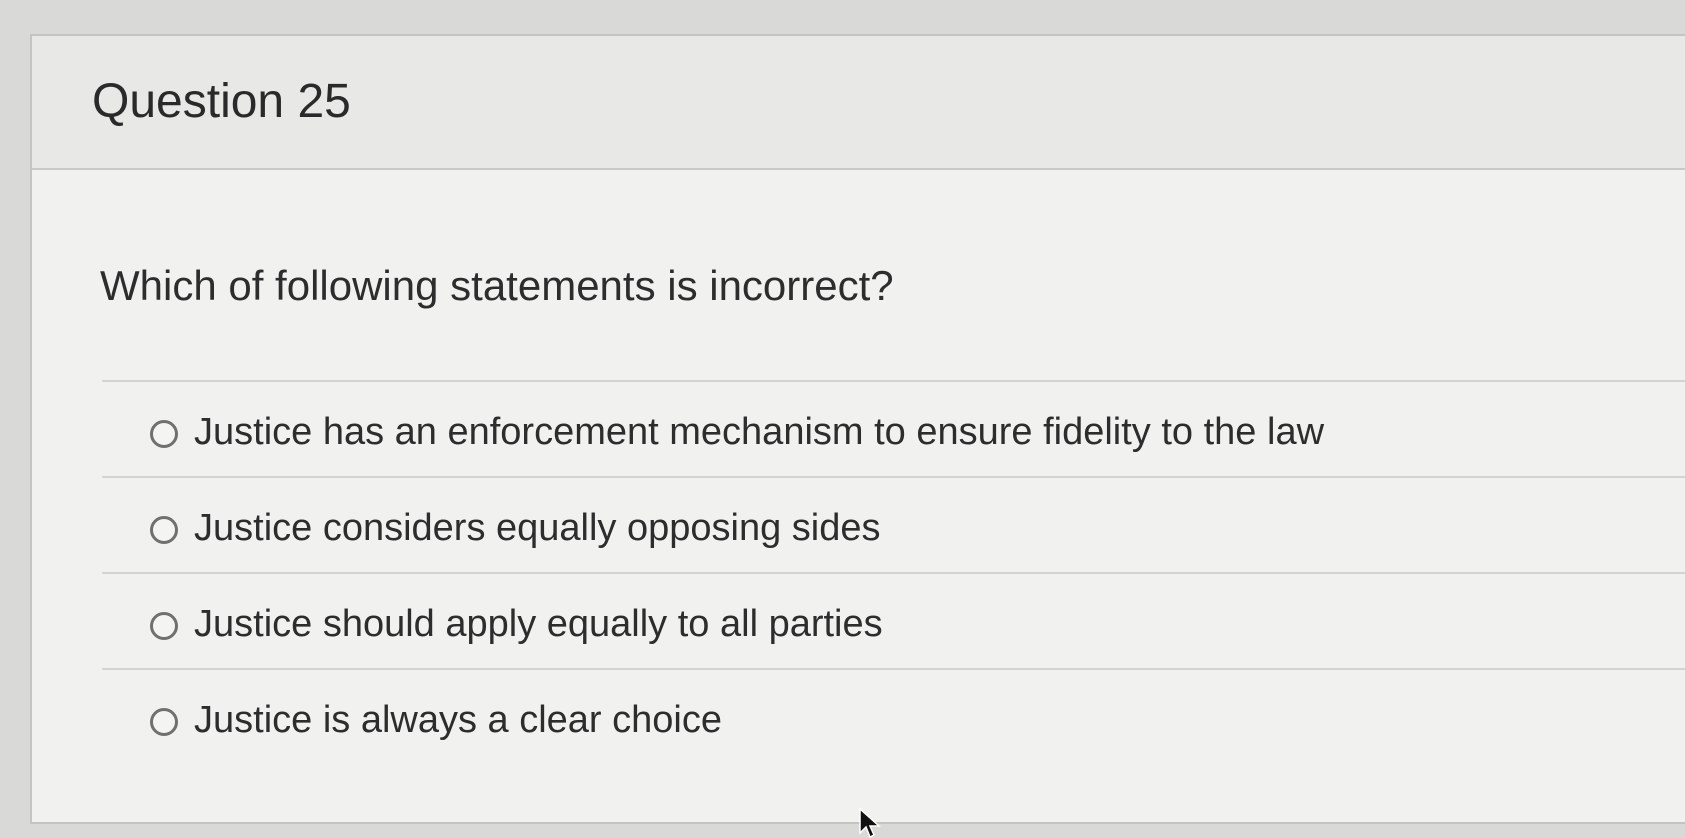 The height and width of the screenshot is (838, 1685). I want to click on question-title: Question 25, so click(221, 101).